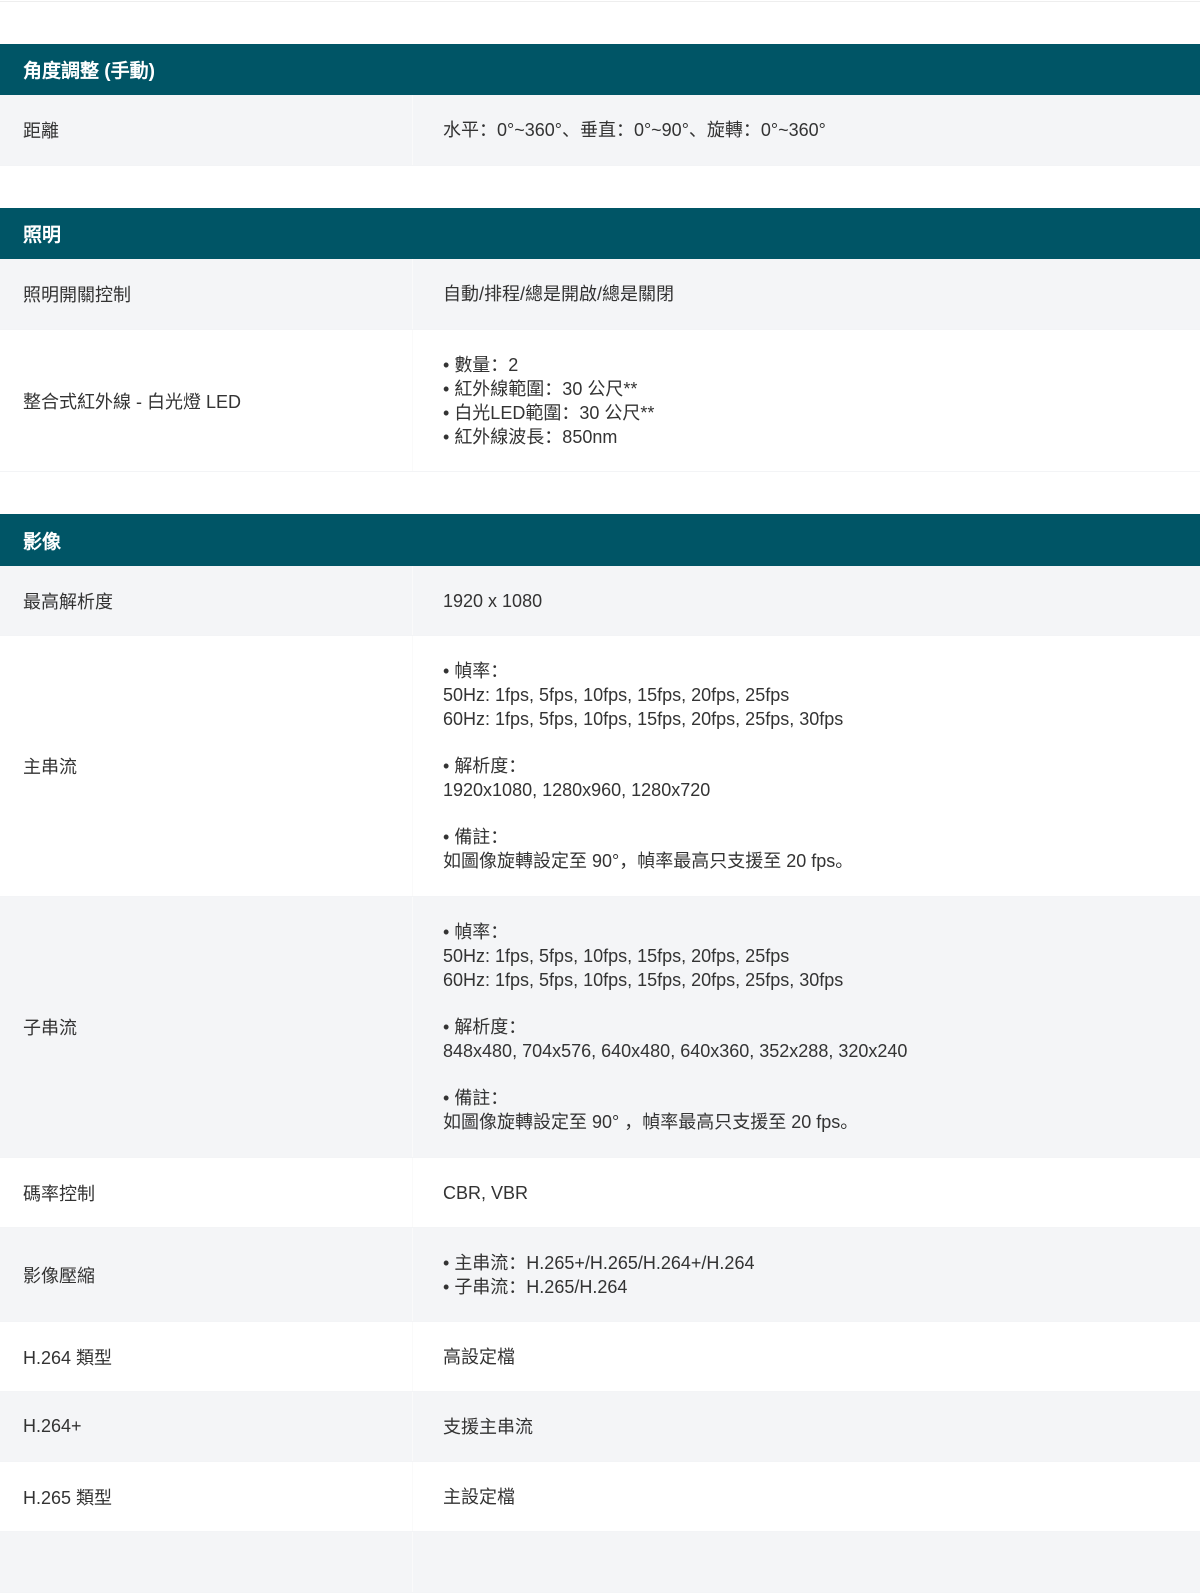  Describe the element at coordinates (42, 542) in the screenshot. I see `section-title: 影像` at that location.